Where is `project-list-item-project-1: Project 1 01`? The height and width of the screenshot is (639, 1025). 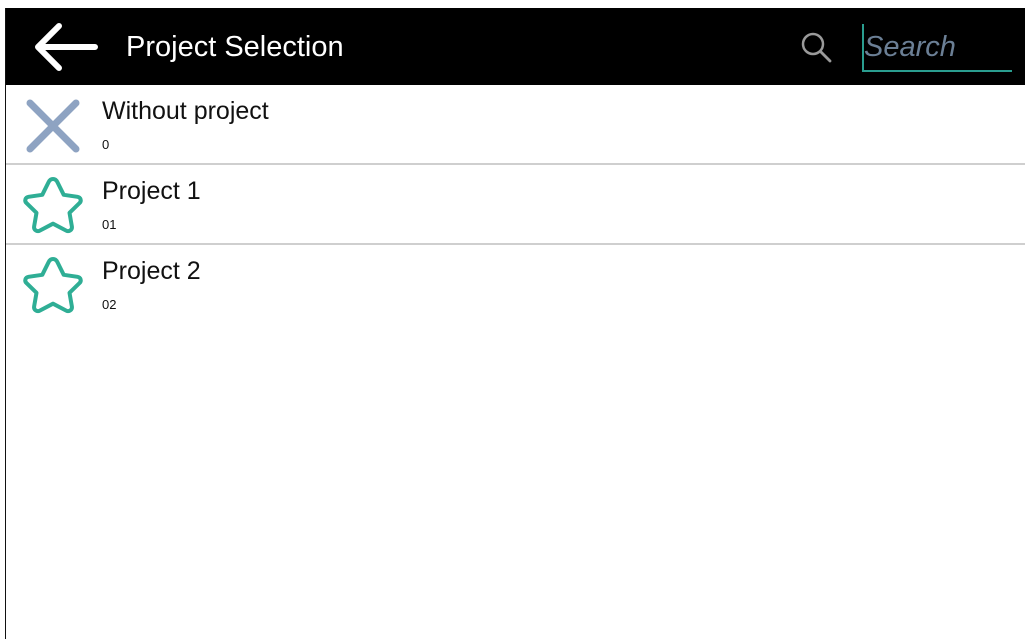 project-list-item-project-1: Project 1 01 is located at coordinates (515, 205).